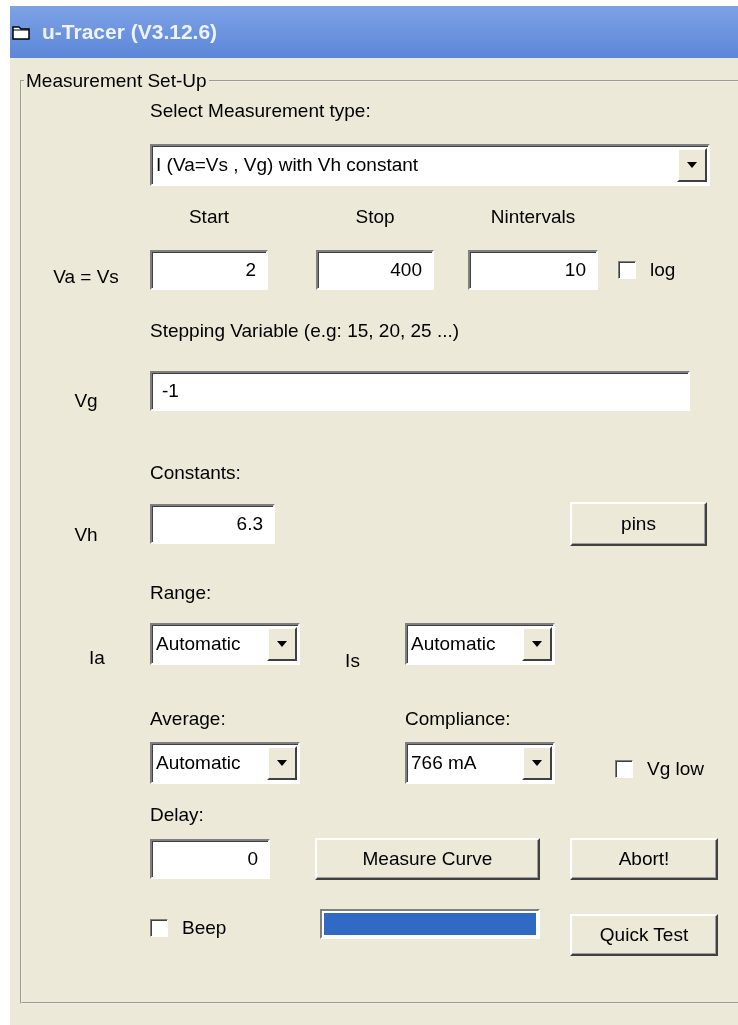  What do you see at coordinates (181, 592) in the screenshot?
I see `label: Range:` at bounding box center [181, 592].